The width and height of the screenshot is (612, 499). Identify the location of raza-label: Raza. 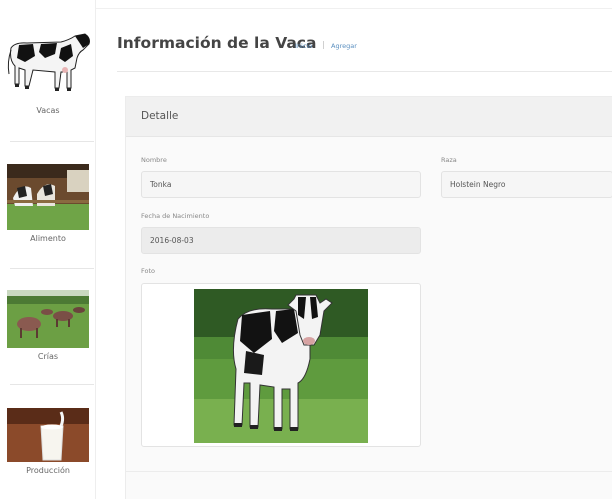
(449, 160).